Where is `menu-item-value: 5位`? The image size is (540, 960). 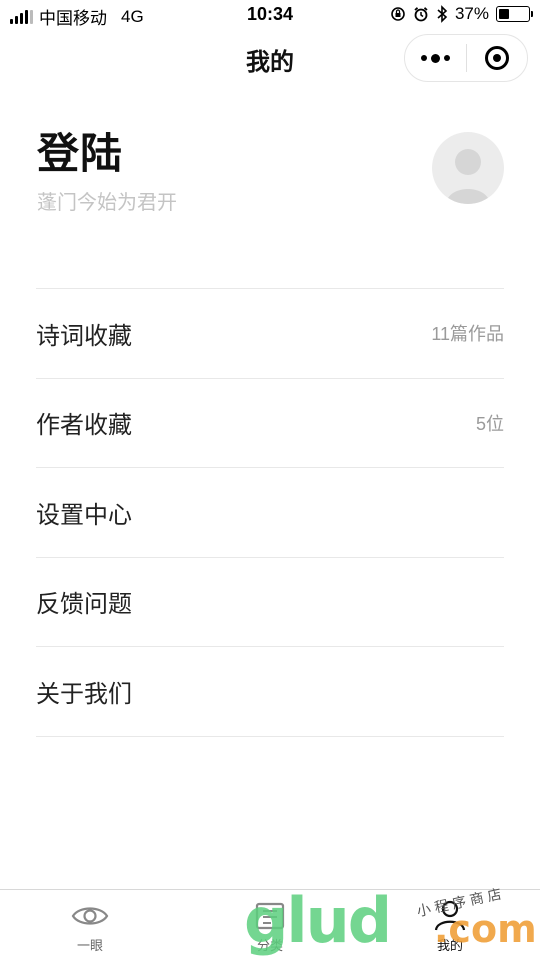 menu-item-value: 5位 is located at coordinates (489, 423).